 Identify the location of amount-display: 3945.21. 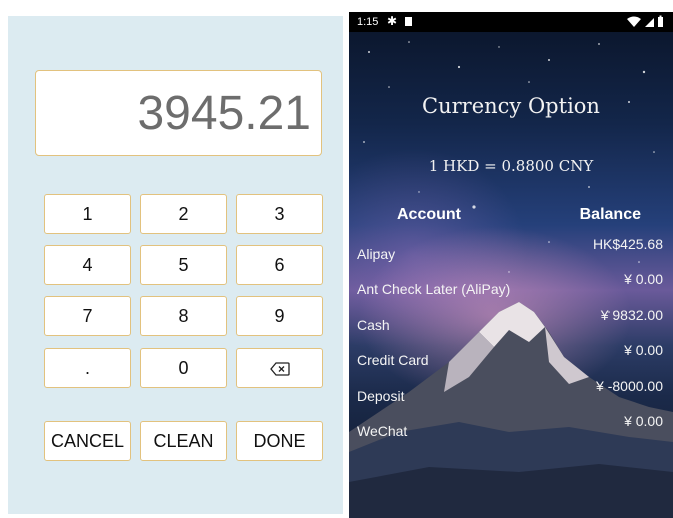
(178, 113).